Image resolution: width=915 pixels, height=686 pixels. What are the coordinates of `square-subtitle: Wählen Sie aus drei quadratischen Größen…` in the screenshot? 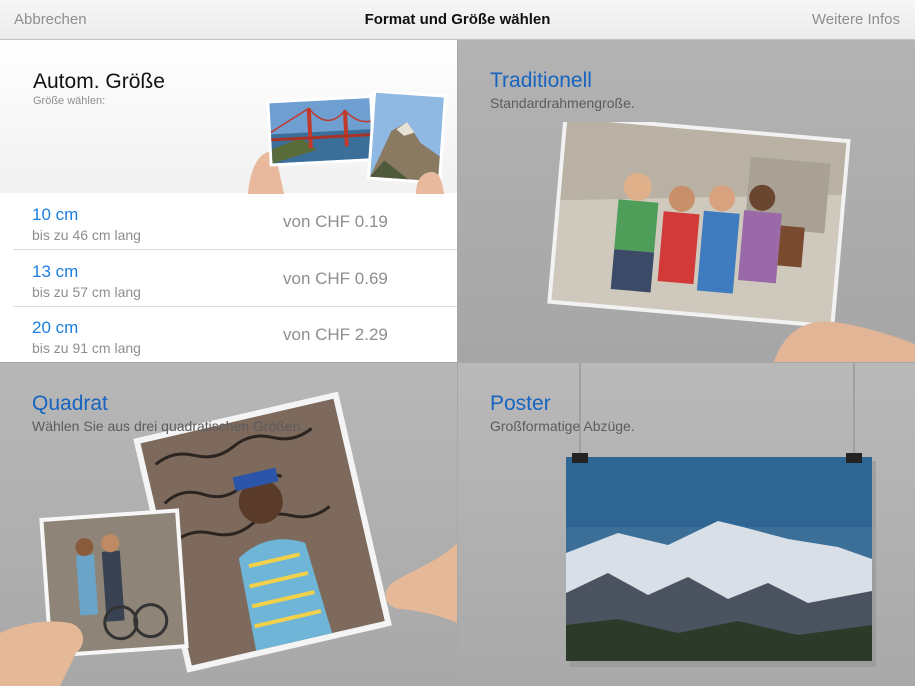 It's located at (168, 426).